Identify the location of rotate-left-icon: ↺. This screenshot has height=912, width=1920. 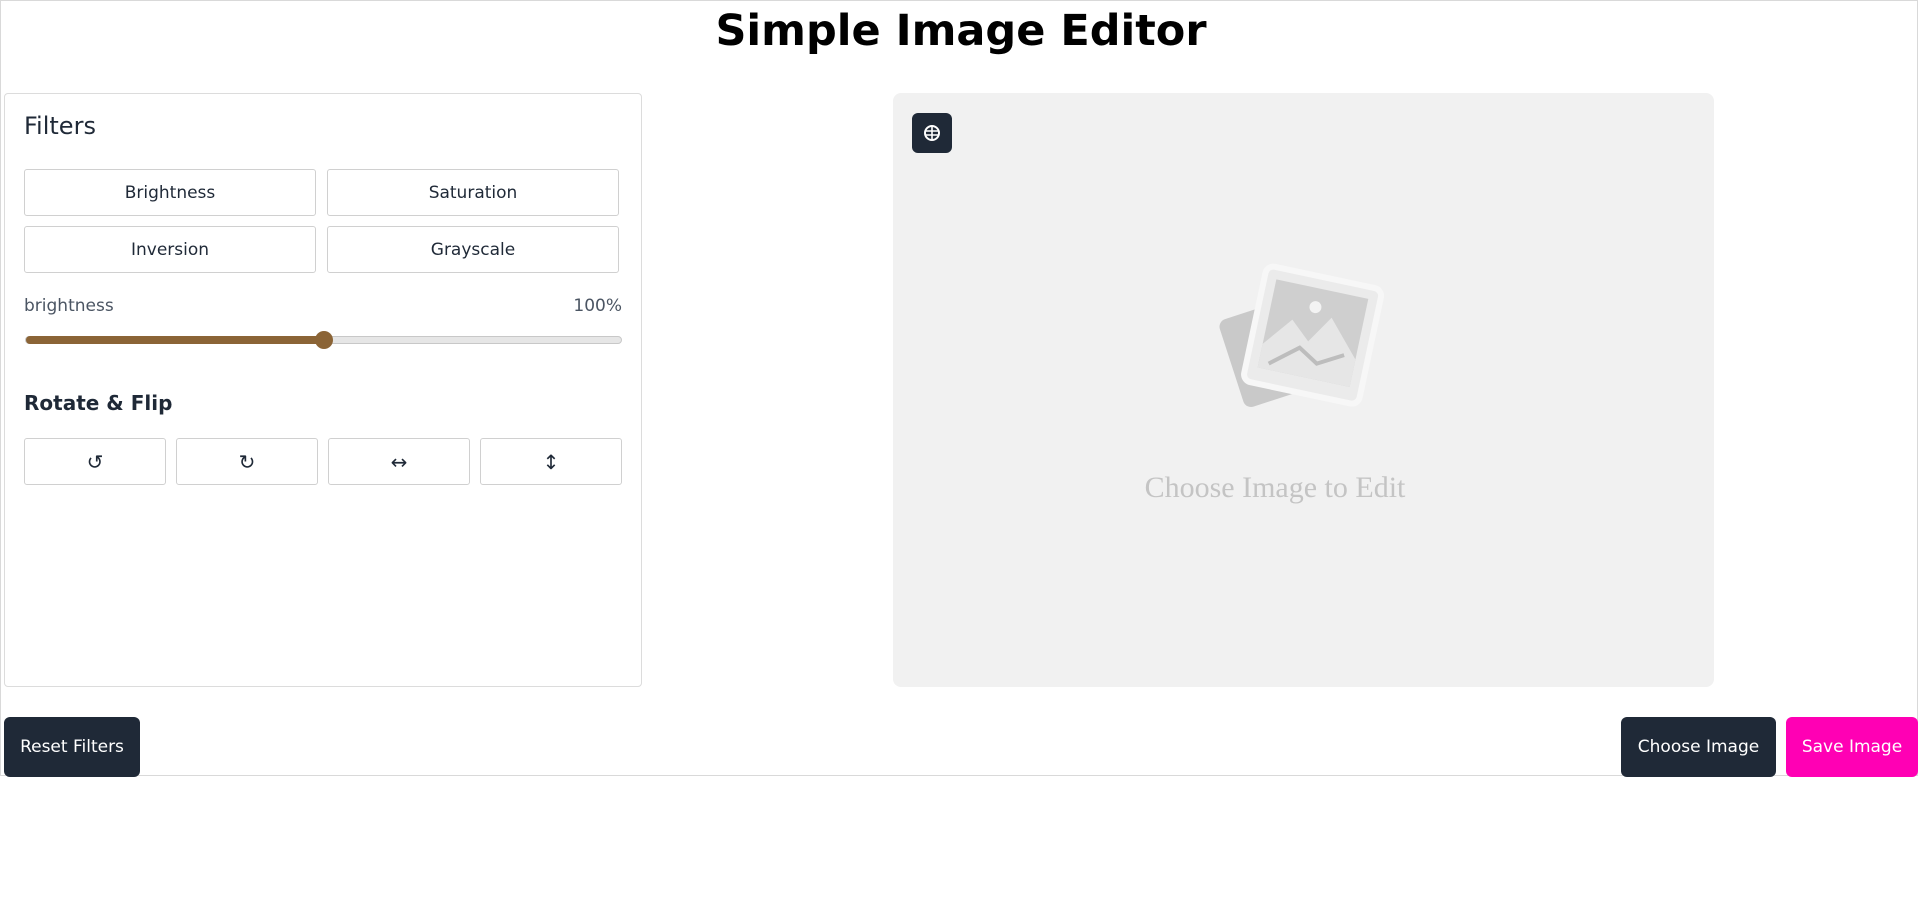
(95, 461).